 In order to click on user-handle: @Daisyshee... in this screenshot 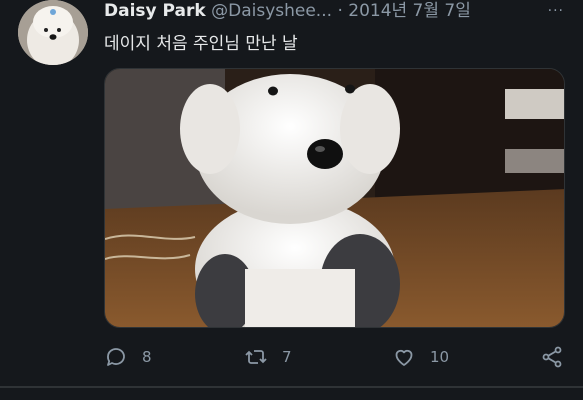, I will do `click(271, 11)`.